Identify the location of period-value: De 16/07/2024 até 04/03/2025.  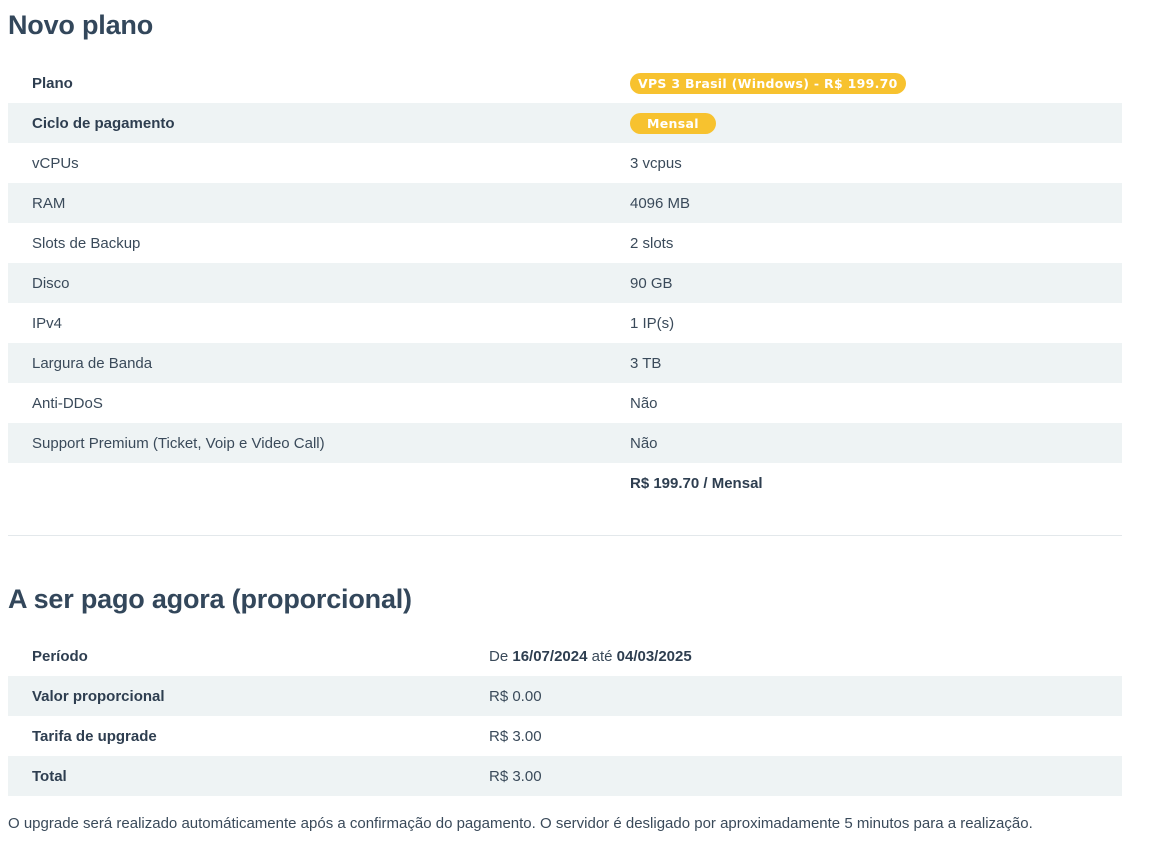
(590, 656).